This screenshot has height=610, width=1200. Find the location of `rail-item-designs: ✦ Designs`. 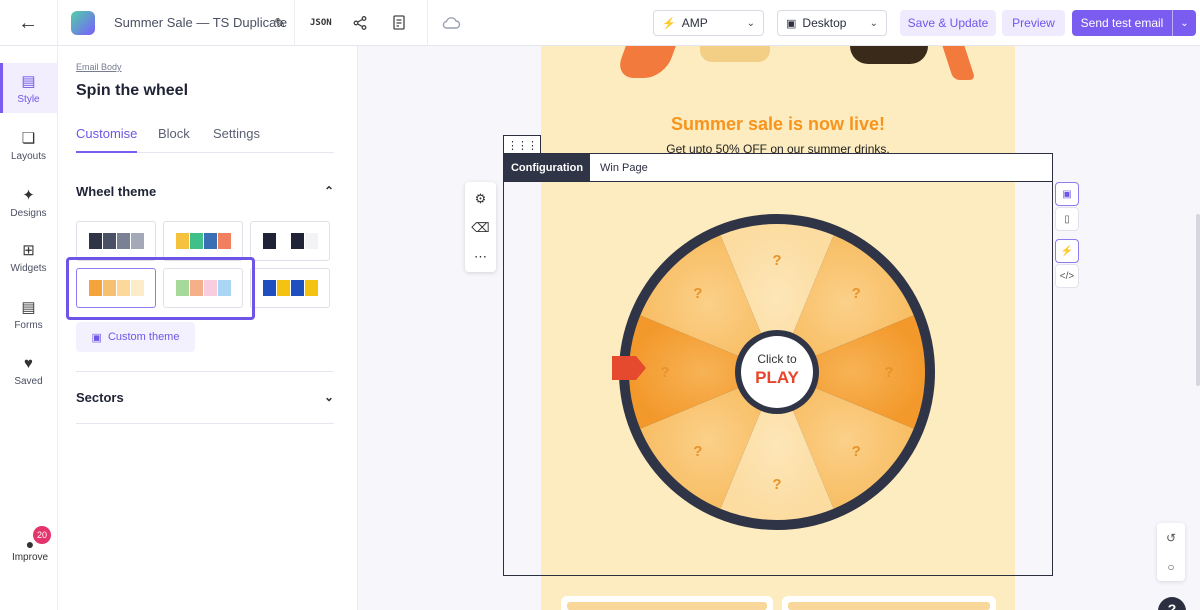

rail-item-designs: ✦ Designs is located at coordinates (28, 202).